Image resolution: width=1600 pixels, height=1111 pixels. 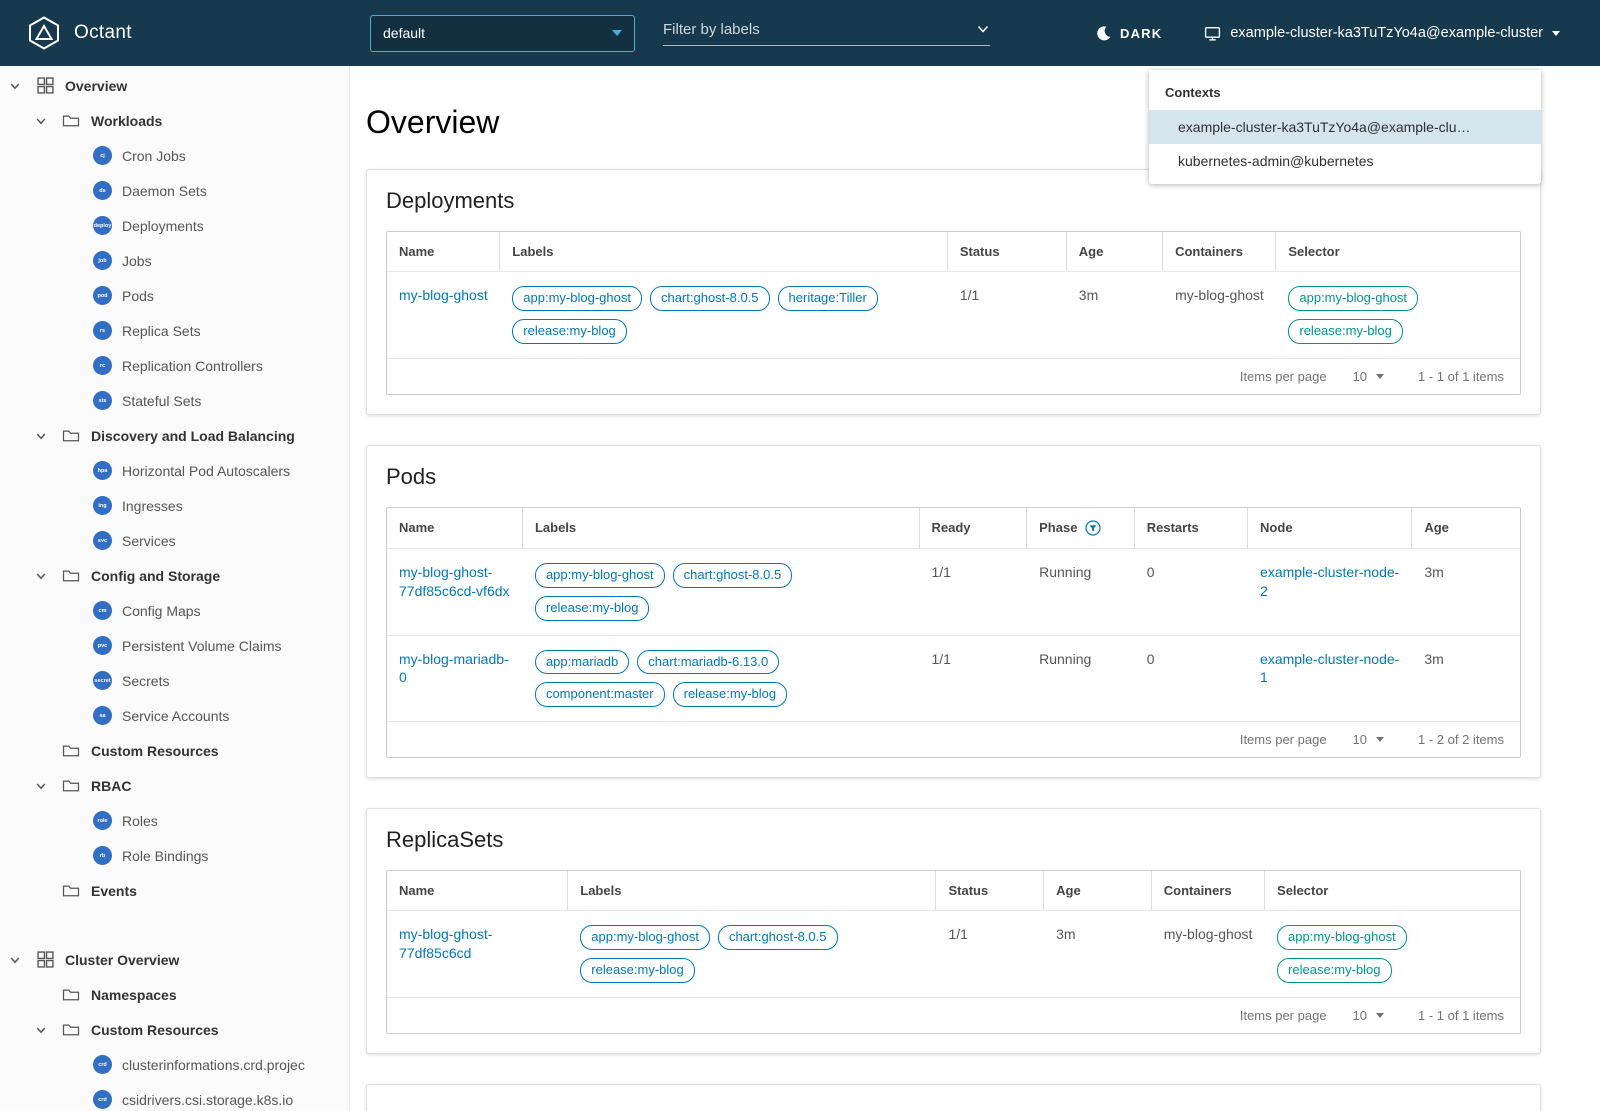 I want to click on namespace-select-value: default, so click(x=404, y=33).